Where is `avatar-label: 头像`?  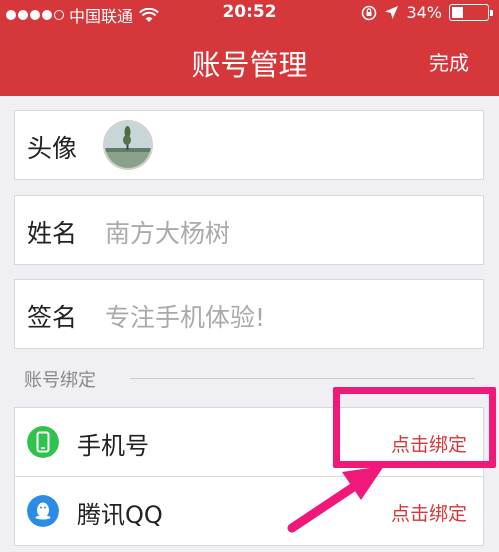
avatar-label: 头像 is located at coordinates (52, 148).